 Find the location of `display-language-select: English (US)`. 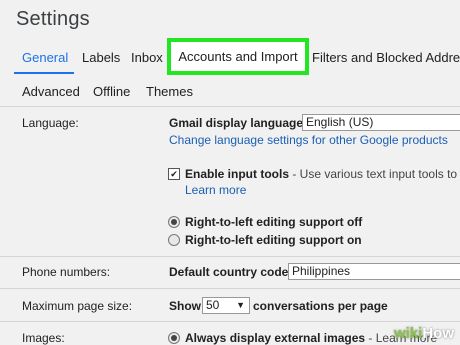

display-language-select: English (US) is located at coordinates (381, 122).